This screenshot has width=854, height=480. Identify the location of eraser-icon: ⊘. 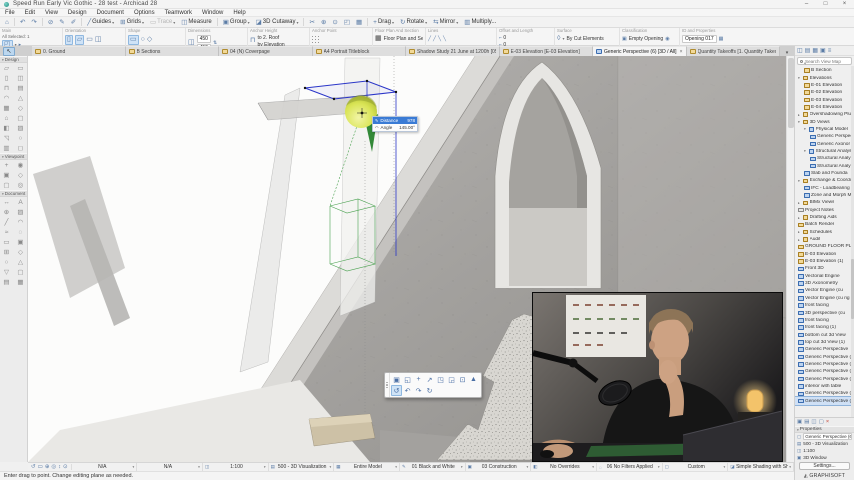
(50, 22).